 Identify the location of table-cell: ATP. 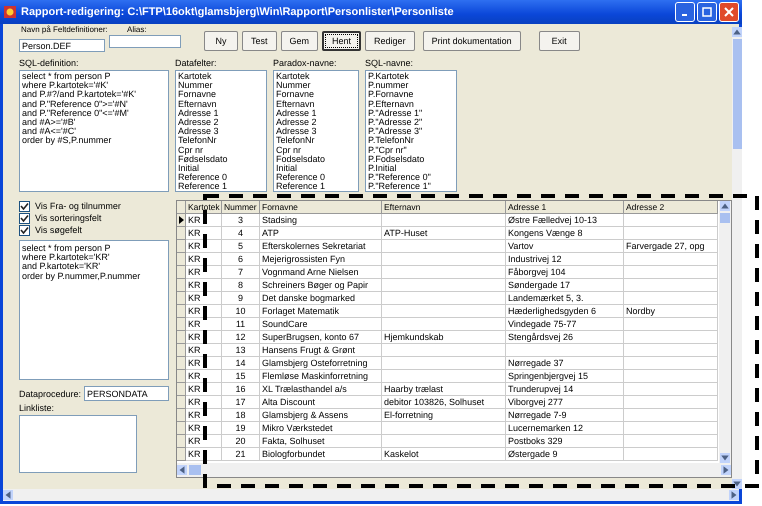
(321, 233).